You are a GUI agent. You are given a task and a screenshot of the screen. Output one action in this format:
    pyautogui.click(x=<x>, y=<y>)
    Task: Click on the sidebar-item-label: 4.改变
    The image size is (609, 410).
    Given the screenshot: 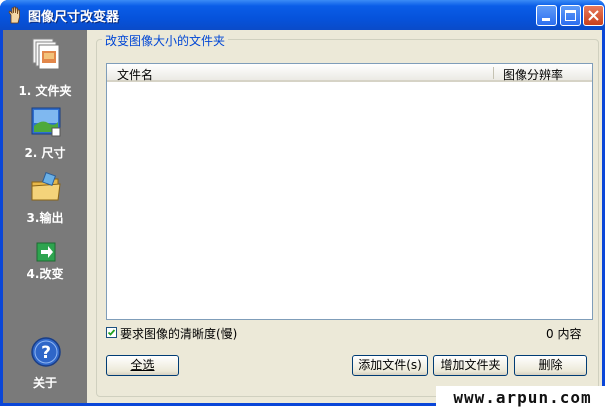 What is the action you would take?
    pyautogui.click(x=45, y=274)
    